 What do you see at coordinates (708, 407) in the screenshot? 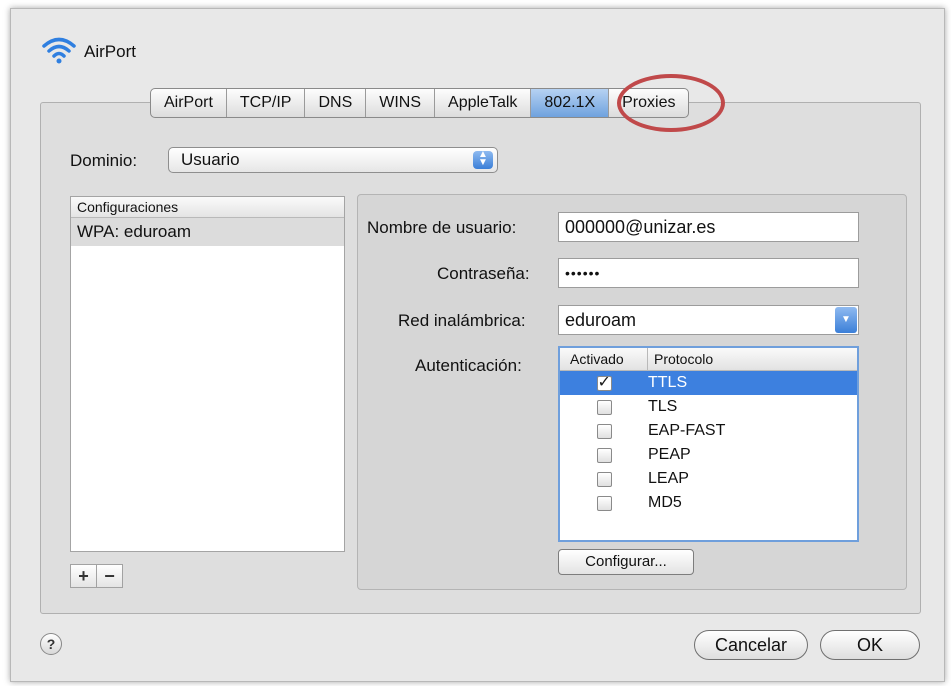
I see `table-row: TLS` at bounding box center [708, 407].